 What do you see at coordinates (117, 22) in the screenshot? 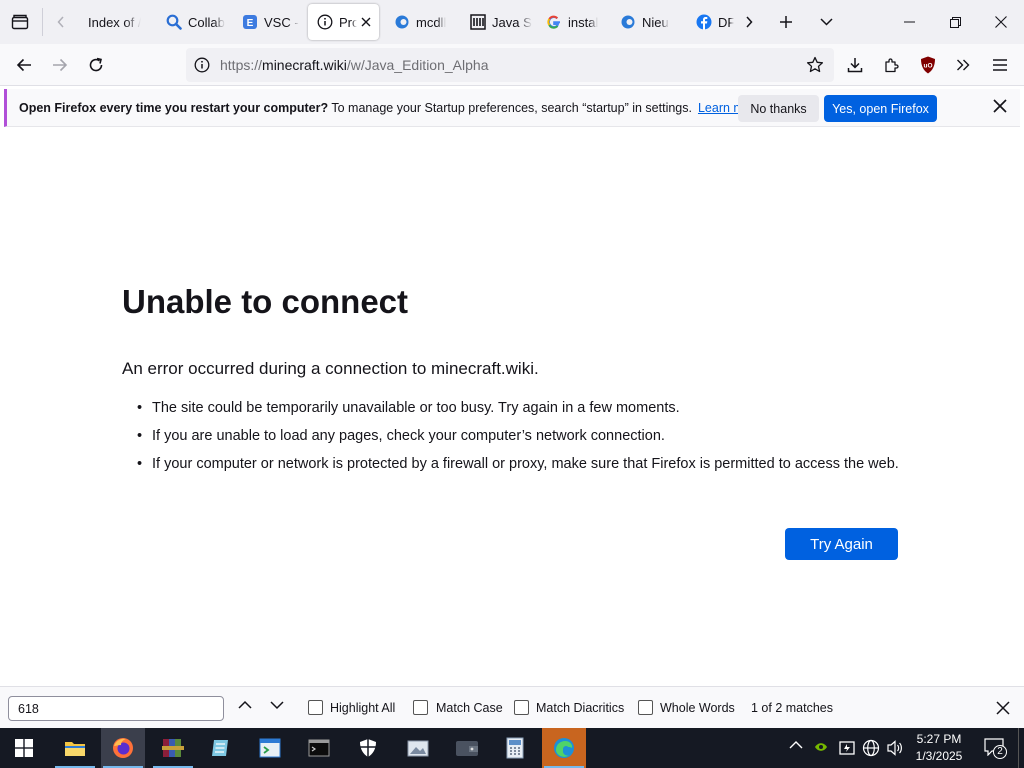
I see `tab-index-of: Index of /` at bounding box center [117, 22].